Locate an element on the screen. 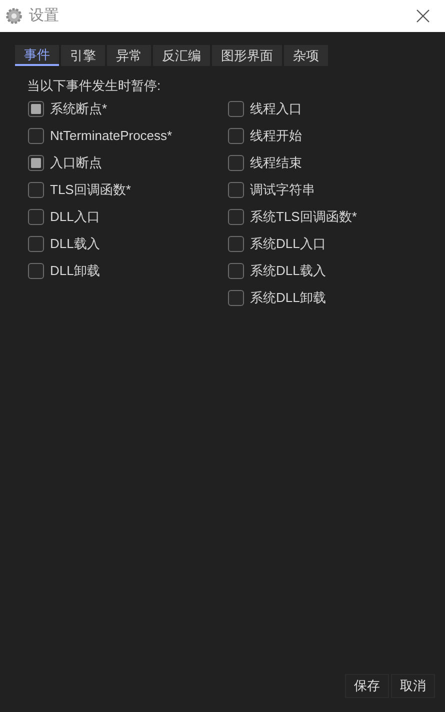 This screenshot has width=445, height=712. checkbox-label: 系统DLL卸载 is located at coordinates (288, 297).